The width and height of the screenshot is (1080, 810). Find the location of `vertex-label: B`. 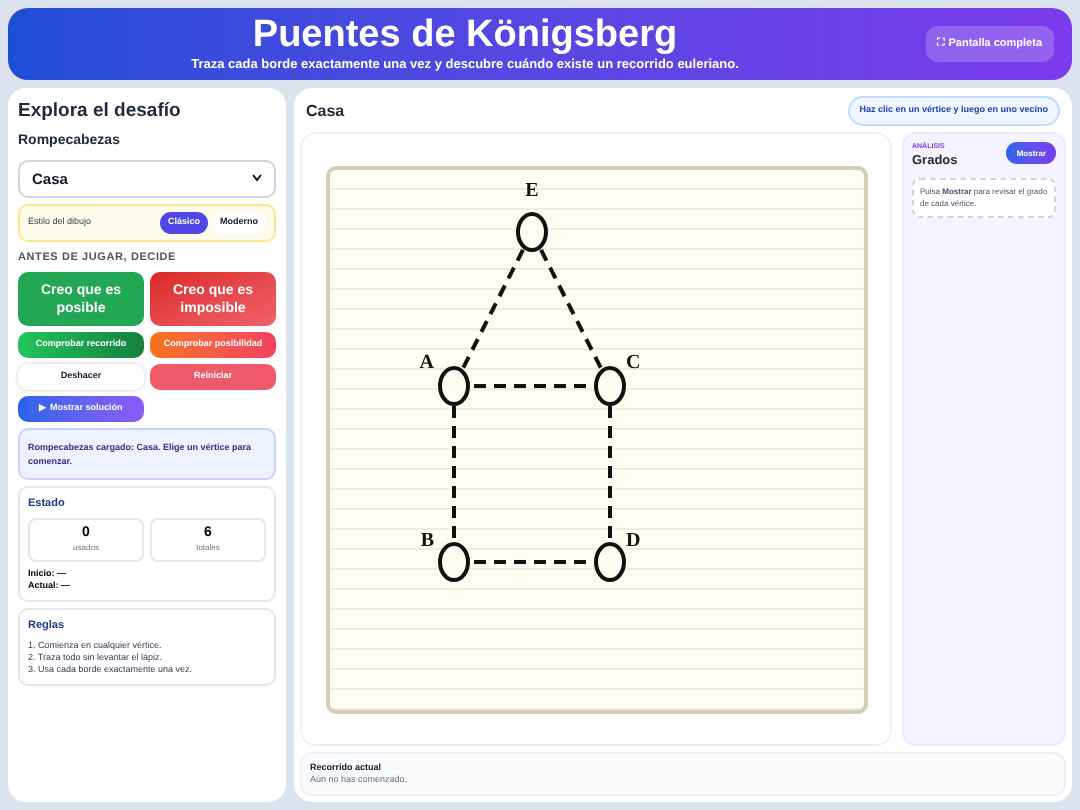

vertex-label: B is located at coordinates (426, 540).